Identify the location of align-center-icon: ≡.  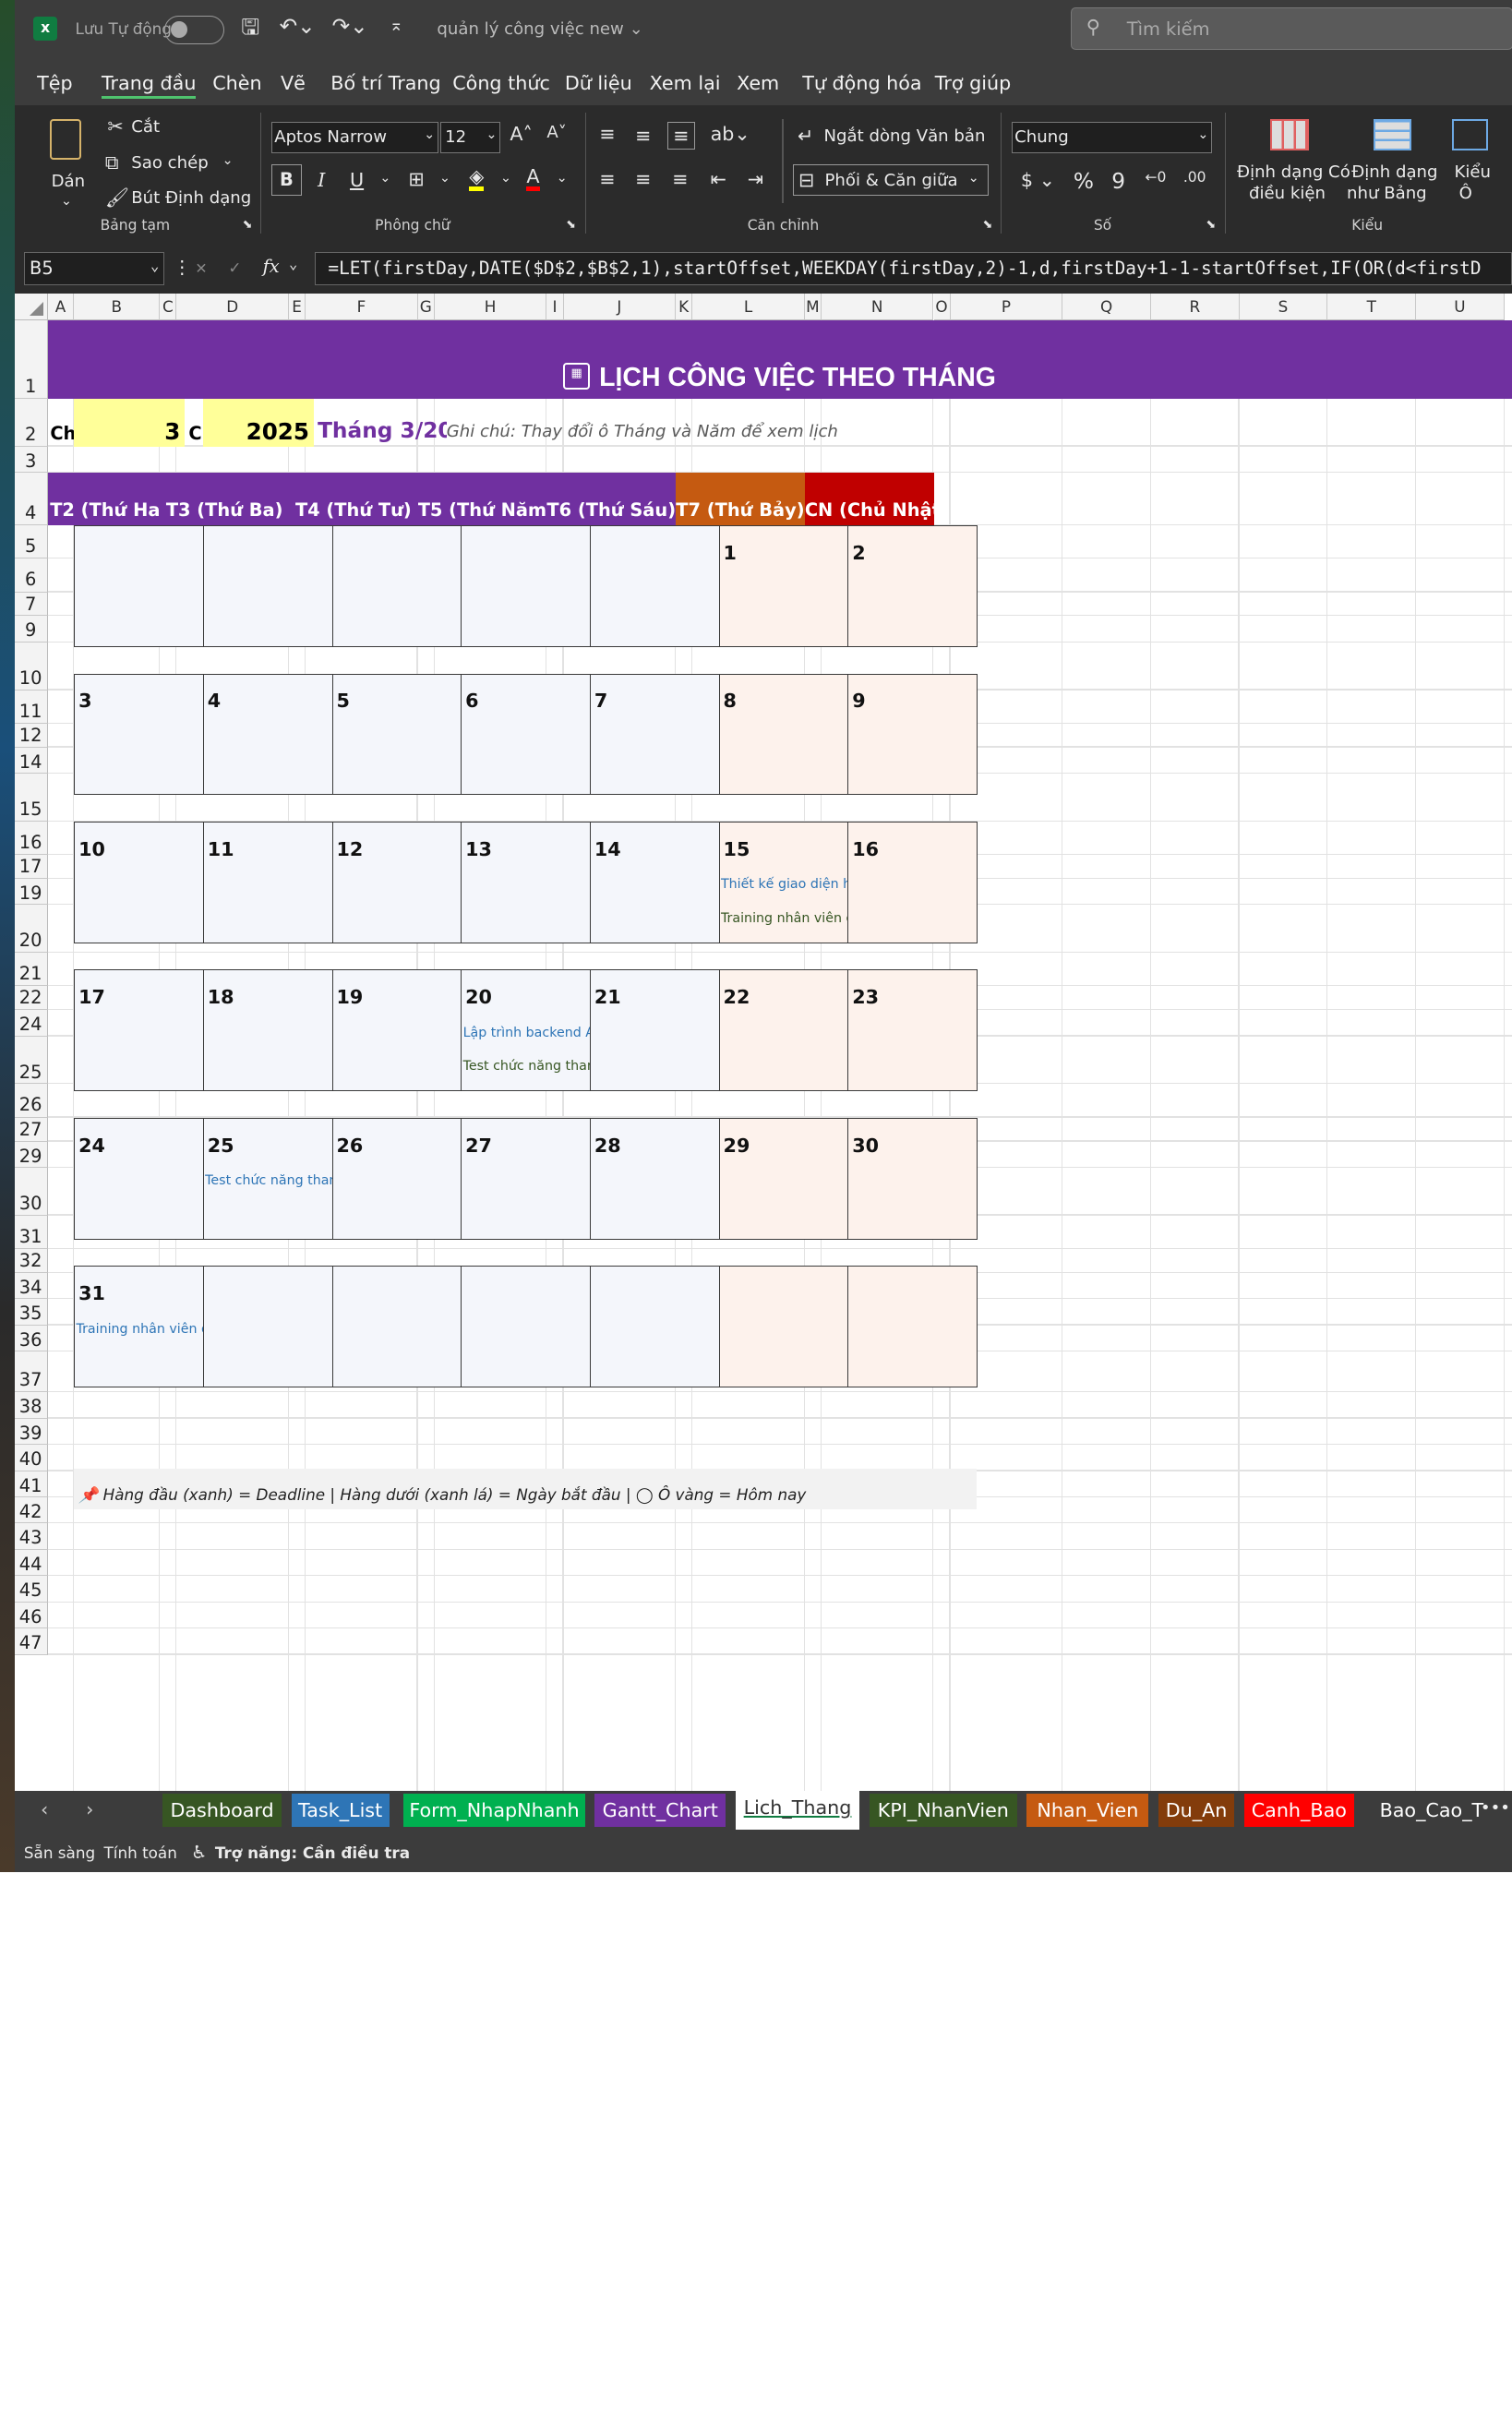
(643, 179).